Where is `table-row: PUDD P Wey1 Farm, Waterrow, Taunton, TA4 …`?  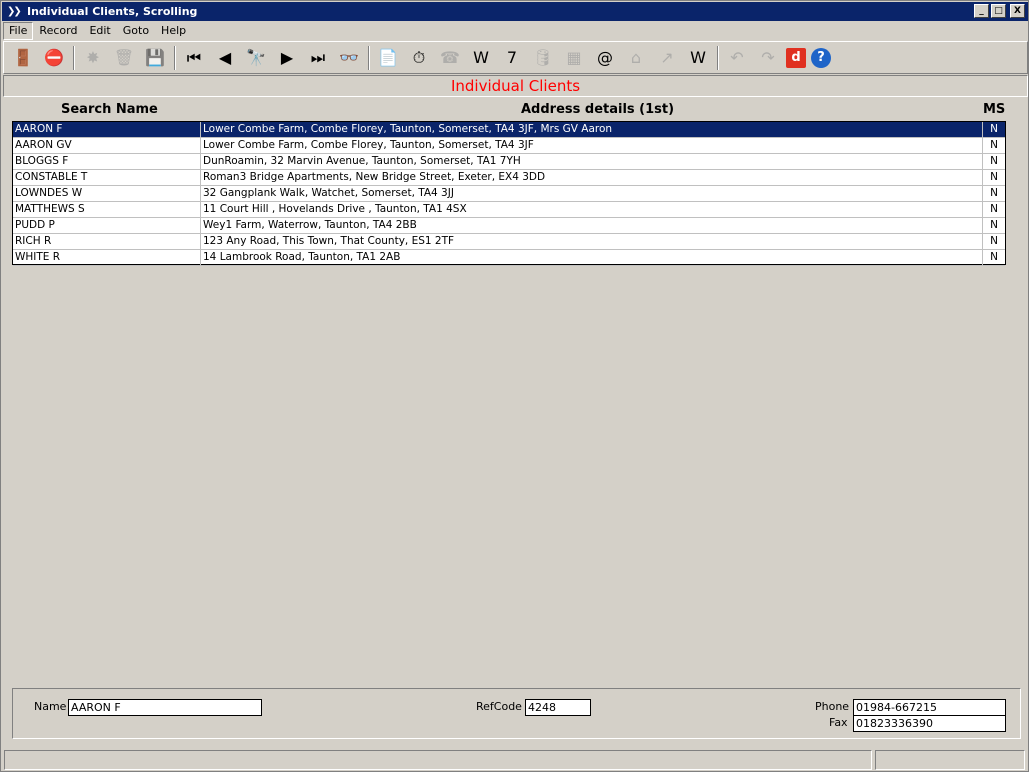
table-row: PUDD P Wey1 Farm, Waterrow, Taunton, TA4 … is located at coordinates (509, 226).